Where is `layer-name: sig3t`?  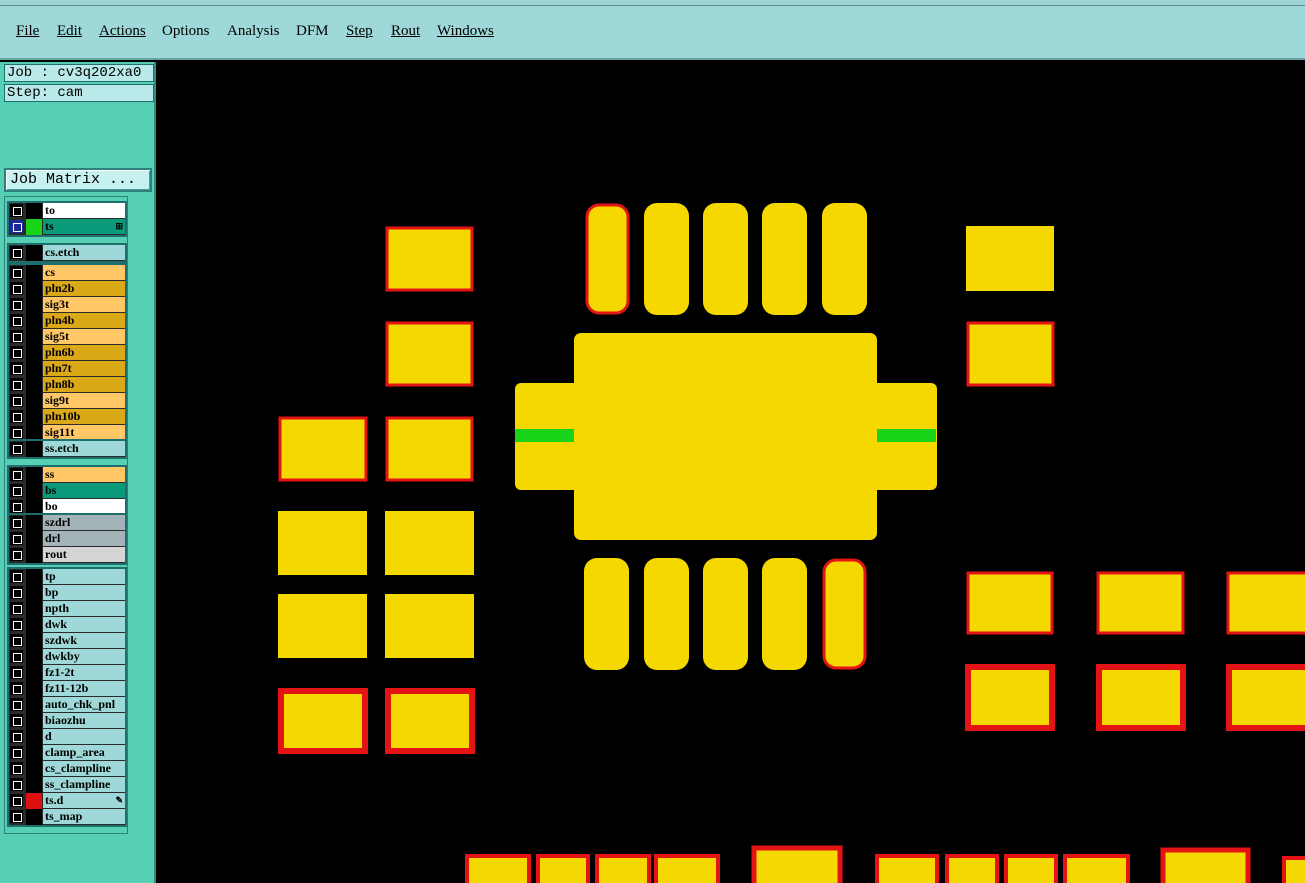 layer-name: sig3t is located at coordinates (84, 304).